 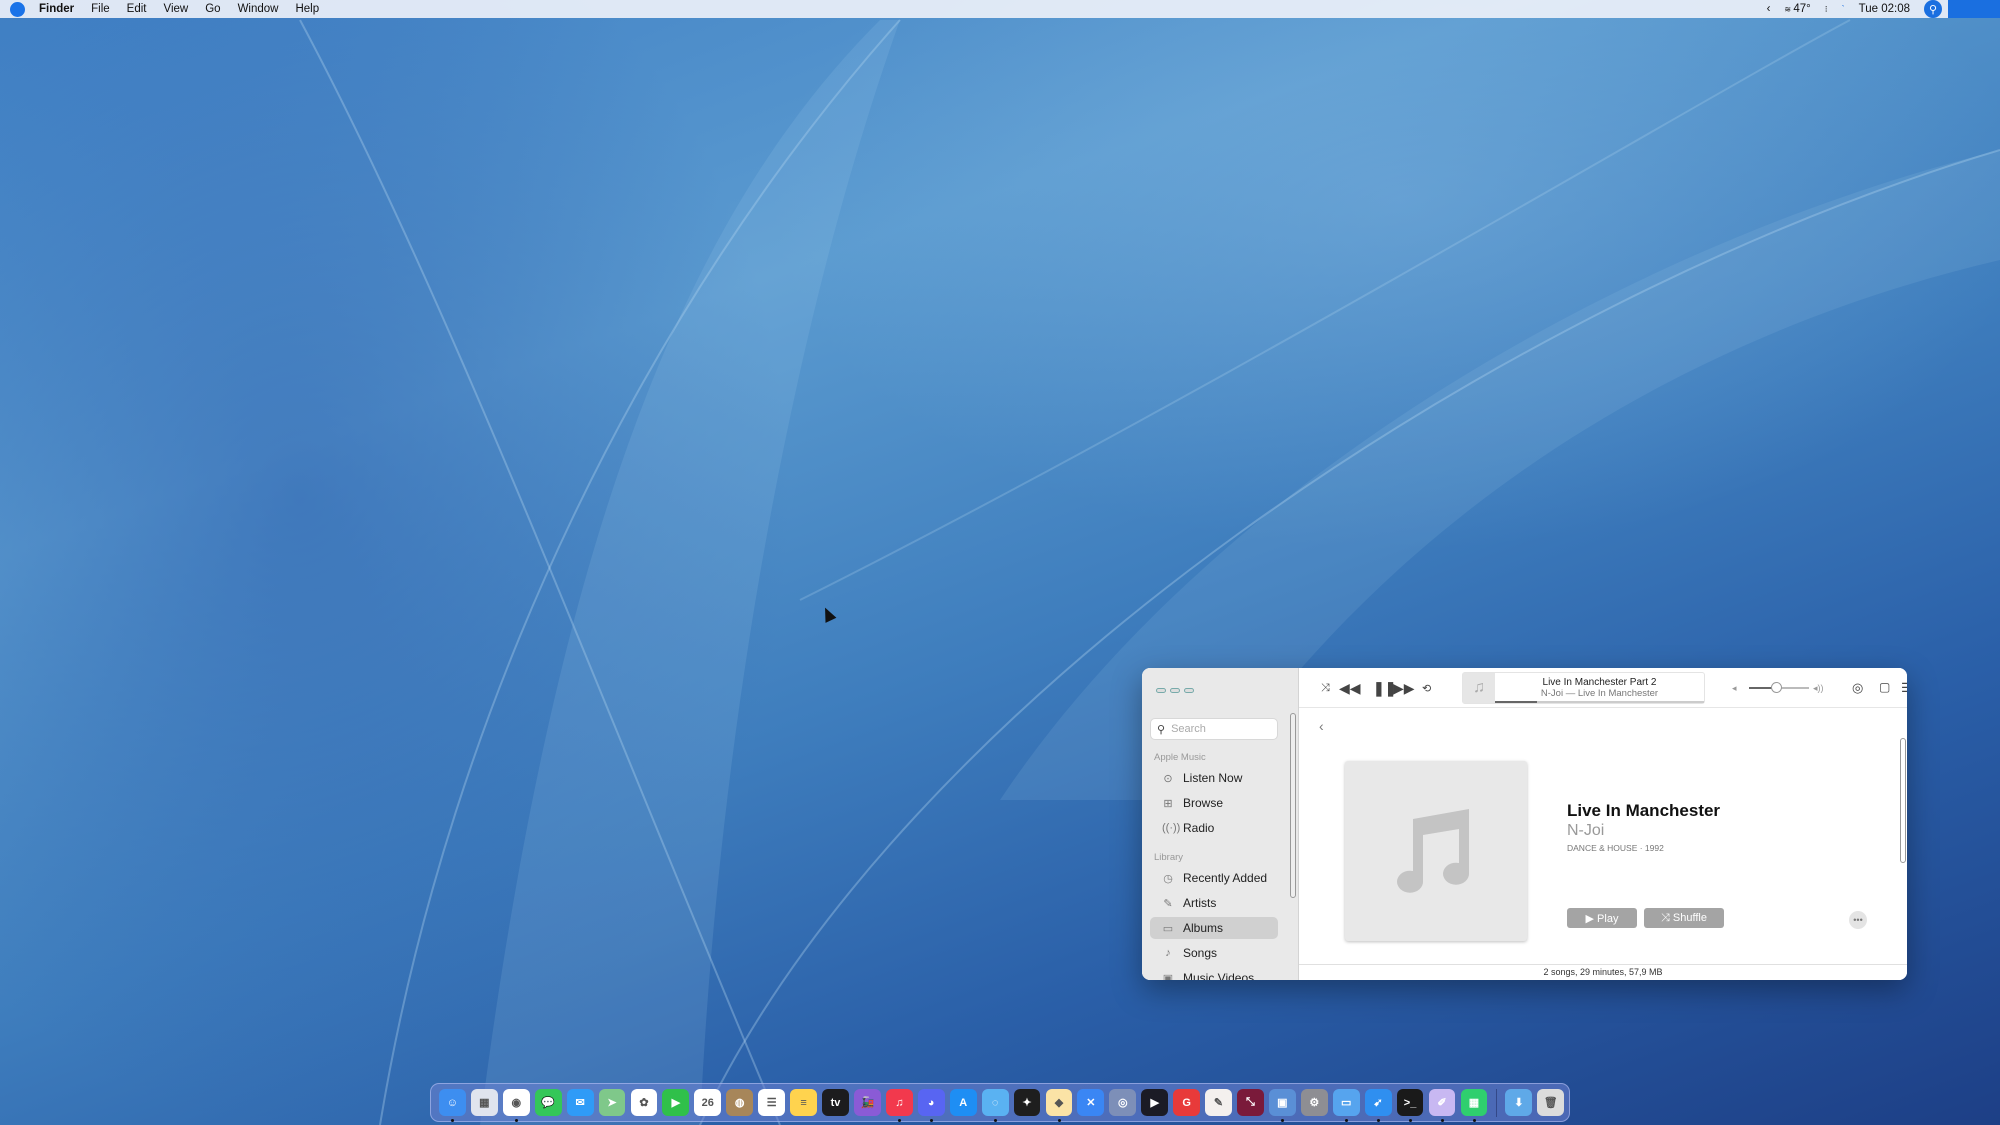 What do you see at coordinates (1214, 803) in the screenshot?
I see `sidebar-item-browse: ⊞ Browse` at bounding box center [1214, 803].